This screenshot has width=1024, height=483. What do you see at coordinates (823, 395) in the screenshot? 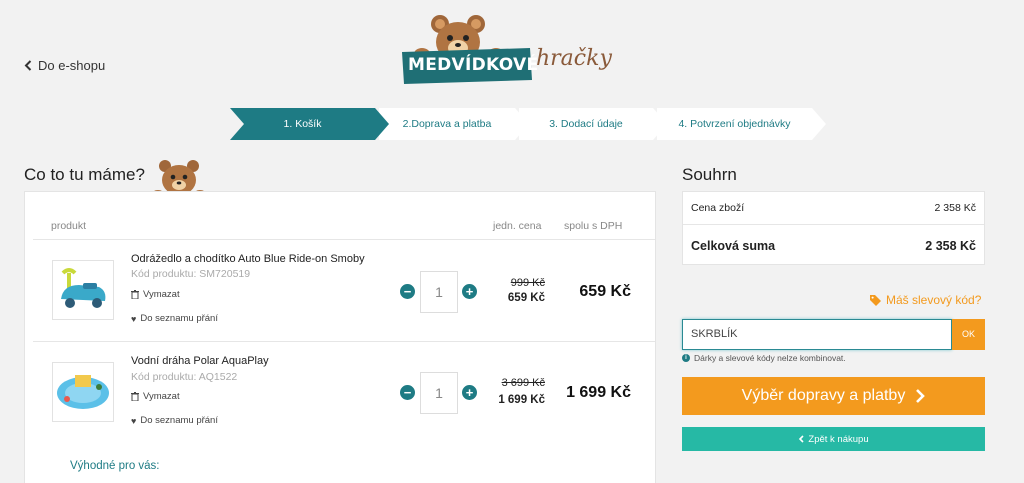
I see `continue-label: Výběr dopravy a platby` at bounding box center [823, 395].